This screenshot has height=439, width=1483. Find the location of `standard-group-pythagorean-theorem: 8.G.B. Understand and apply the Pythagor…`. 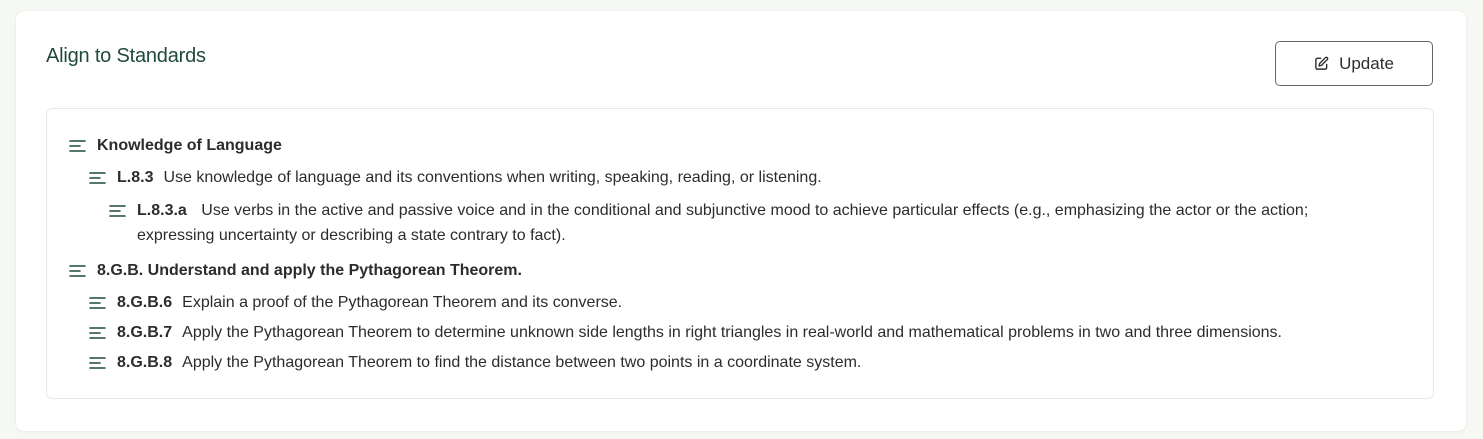

standard-group-pythagorean-theorem: 8.G.B. Understand and apply the Pythagor… is located at coordinates (295, 270).